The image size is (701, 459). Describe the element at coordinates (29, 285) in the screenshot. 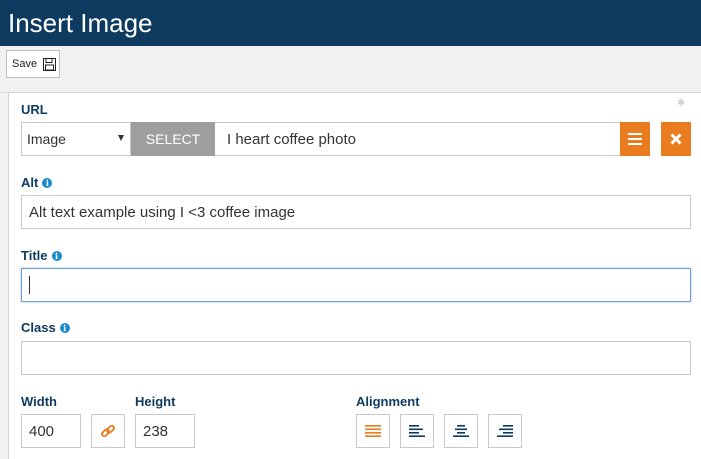

I see `text-caret` at that location.